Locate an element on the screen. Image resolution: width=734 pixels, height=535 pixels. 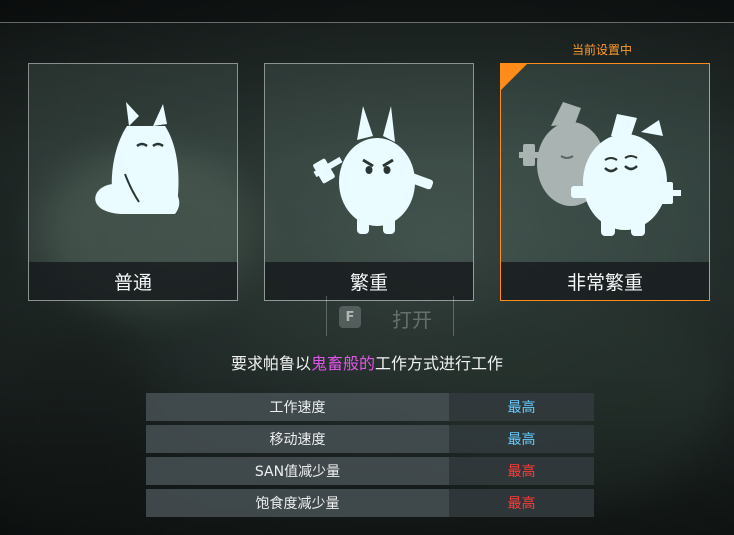
stat-name: 移动速度 is located at coordinates (297, 439).